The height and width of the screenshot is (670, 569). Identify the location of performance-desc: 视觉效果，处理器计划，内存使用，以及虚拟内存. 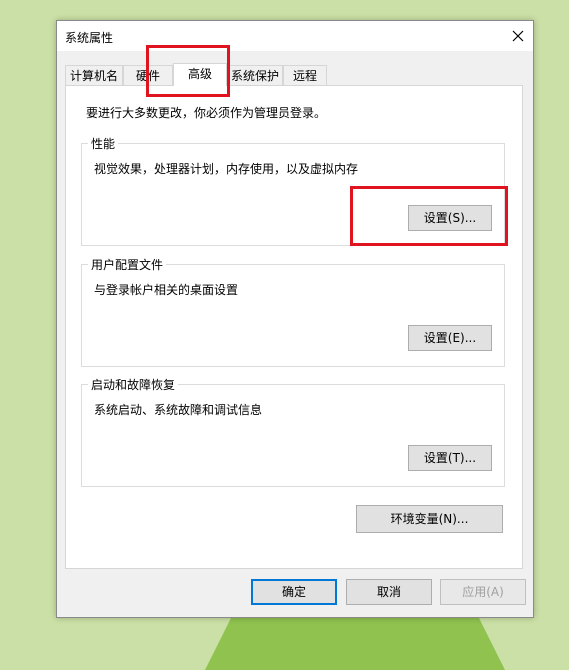
(226, 169).